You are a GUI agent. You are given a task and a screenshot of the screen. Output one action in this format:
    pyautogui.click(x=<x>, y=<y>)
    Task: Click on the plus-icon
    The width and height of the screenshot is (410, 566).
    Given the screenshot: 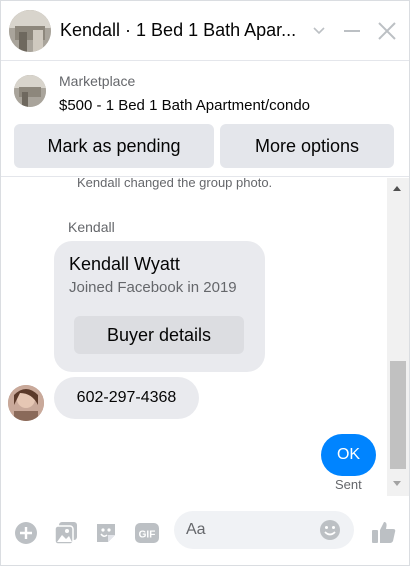 What is the action you would take?
    pyautogui.click(x=26, y=533)
    